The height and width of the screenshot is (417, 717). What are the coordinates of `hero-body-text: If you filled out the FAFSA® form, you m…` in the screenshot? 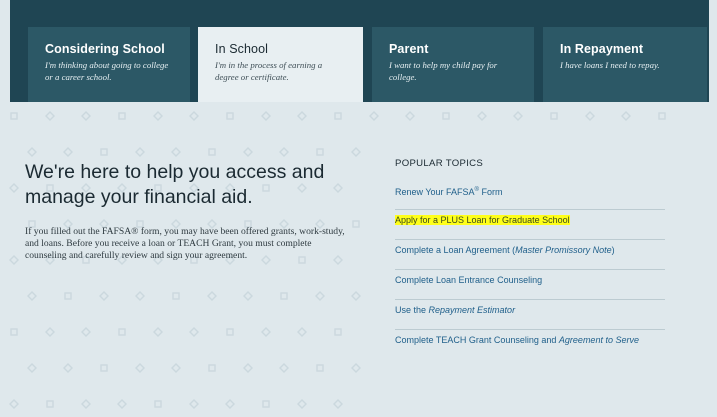 It's located at (185, 244).